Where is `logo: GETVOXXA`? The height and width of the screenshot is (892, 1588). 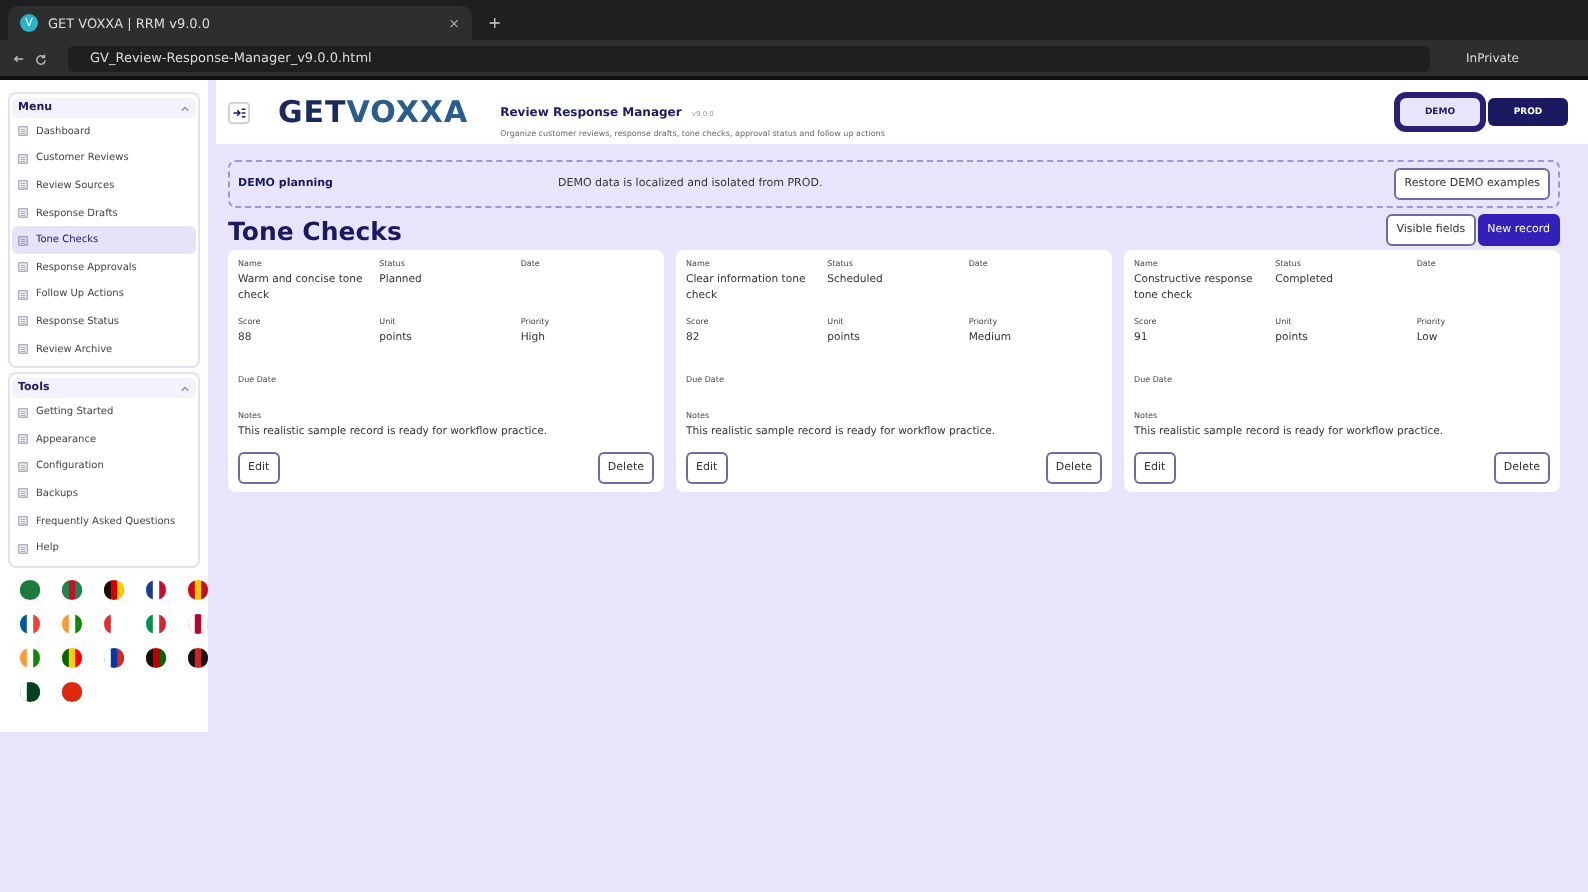 logo: GETVOXXA is located at coordinates (373, 112).